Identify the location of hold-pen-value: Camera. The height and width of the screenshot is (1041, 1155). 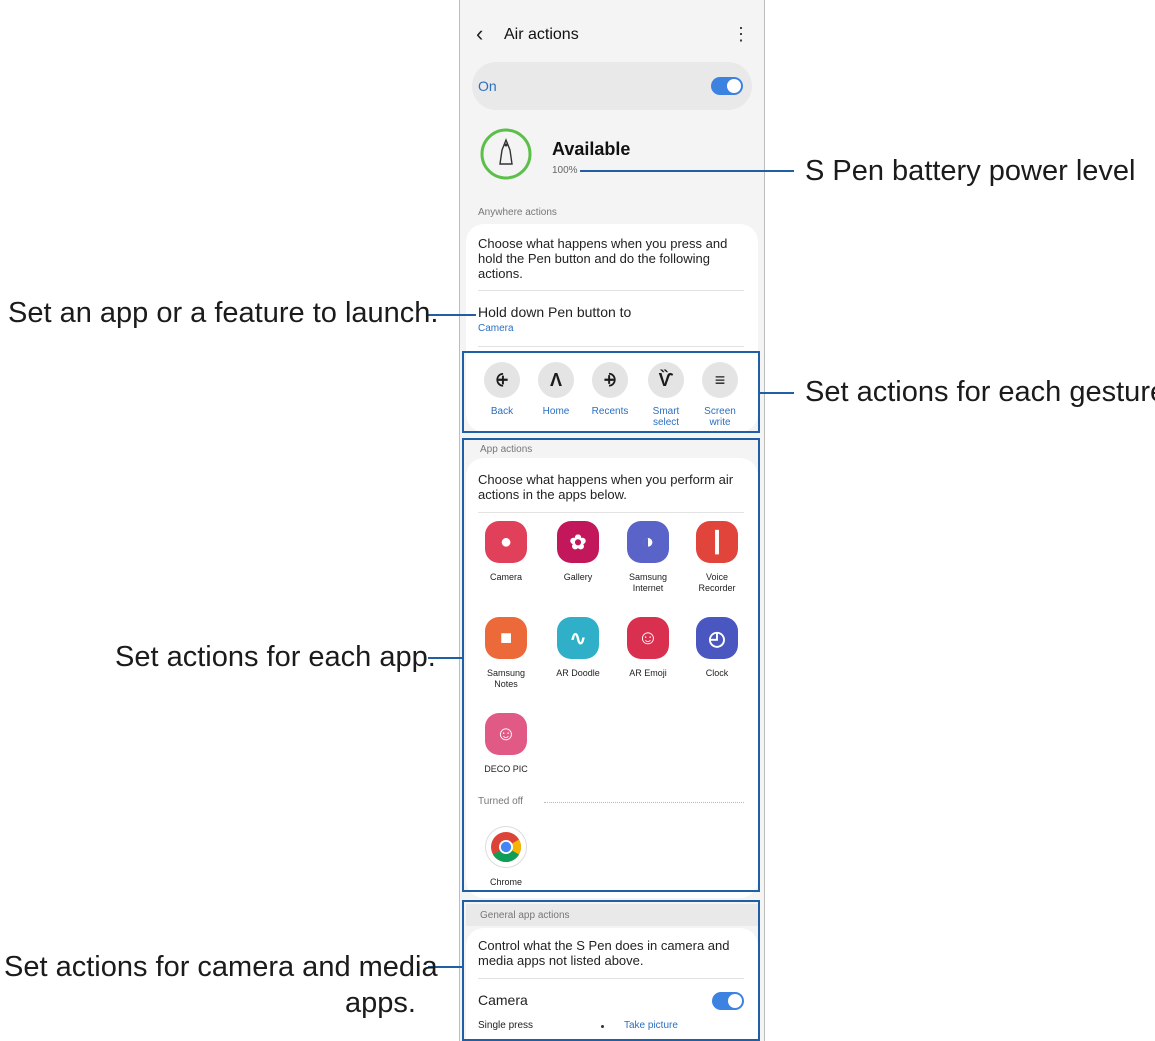
(496, 328).